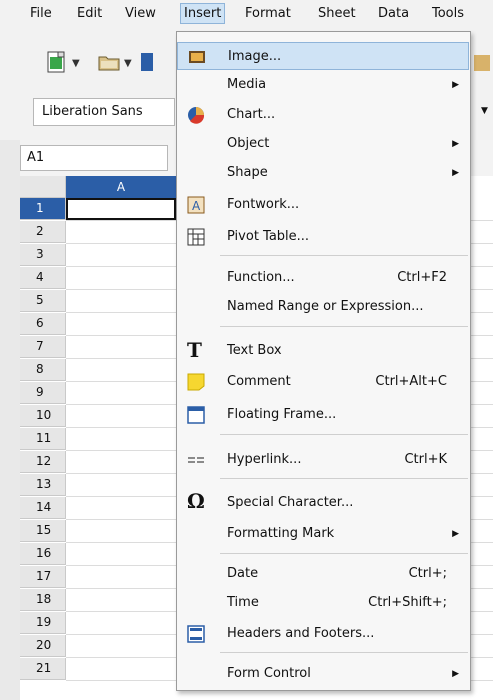 This screenshot has height=700, width=493. Describe the element at coordinates (89, 13) in the screenshot. I see `menu-edit: Edit` at that location.